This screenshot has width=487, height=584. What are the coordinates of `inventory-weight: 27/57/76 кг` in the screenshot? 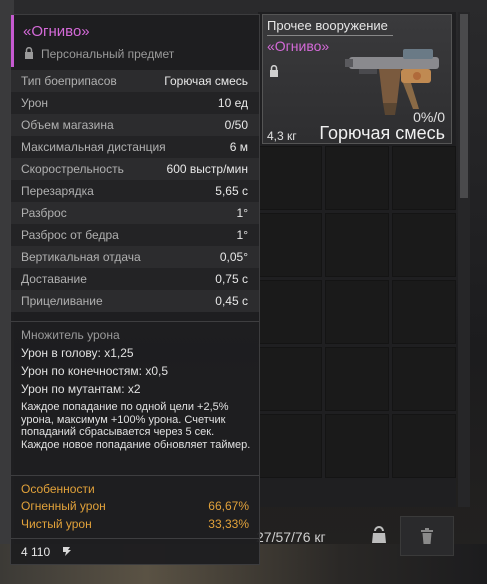 It's located at (291, 537).